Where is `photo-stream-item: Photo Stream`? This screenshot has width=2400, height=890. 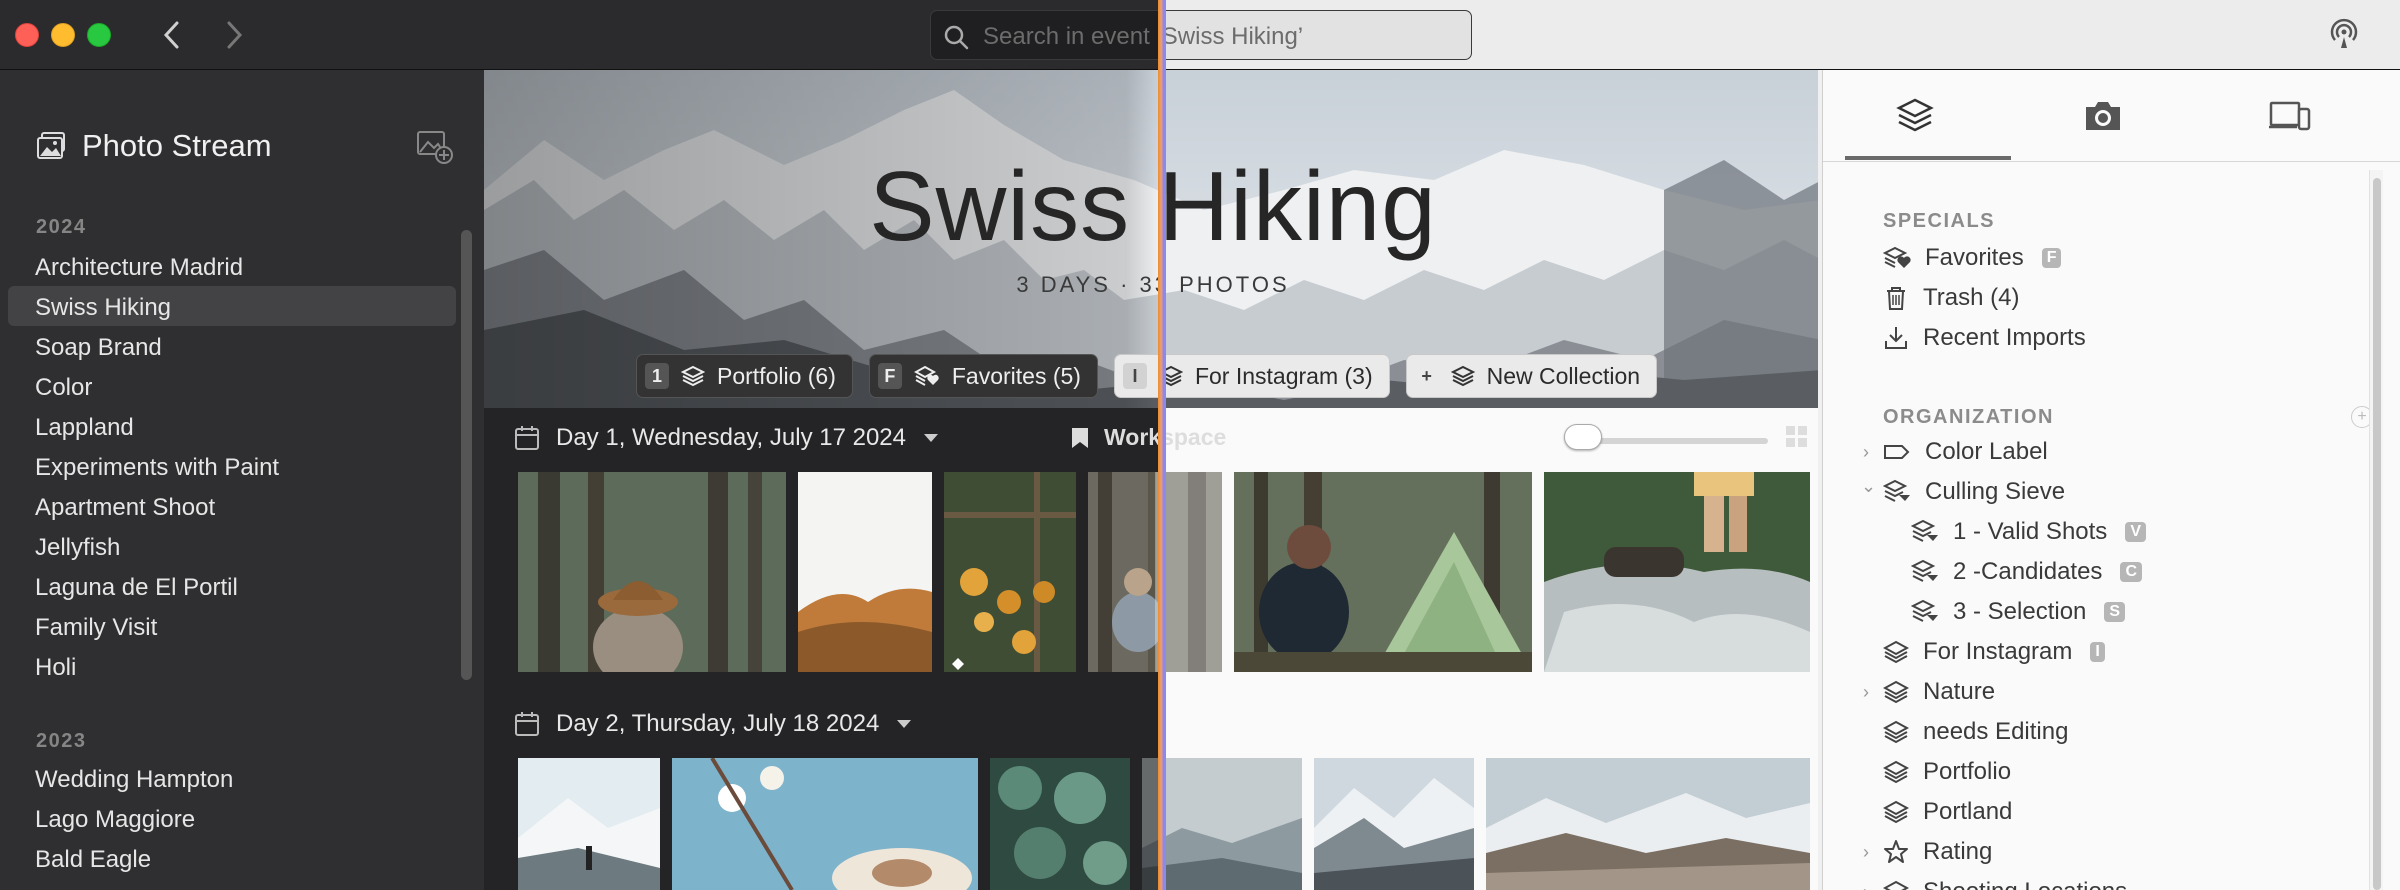 photo-stream-item: Photo Stream is located at coordinates (154, 146).